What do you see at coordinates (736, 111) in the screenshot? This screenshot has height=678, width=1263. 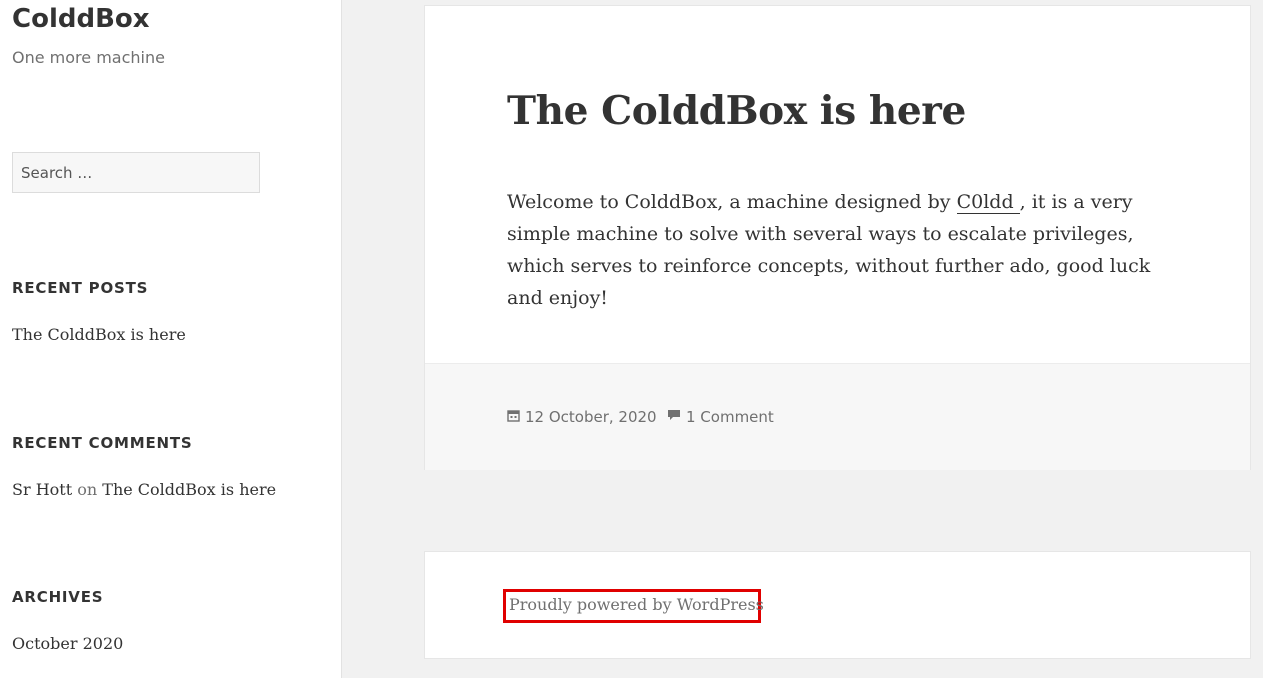 I see `post-title: The ColddBox is here` at bounding box center [736, 111].